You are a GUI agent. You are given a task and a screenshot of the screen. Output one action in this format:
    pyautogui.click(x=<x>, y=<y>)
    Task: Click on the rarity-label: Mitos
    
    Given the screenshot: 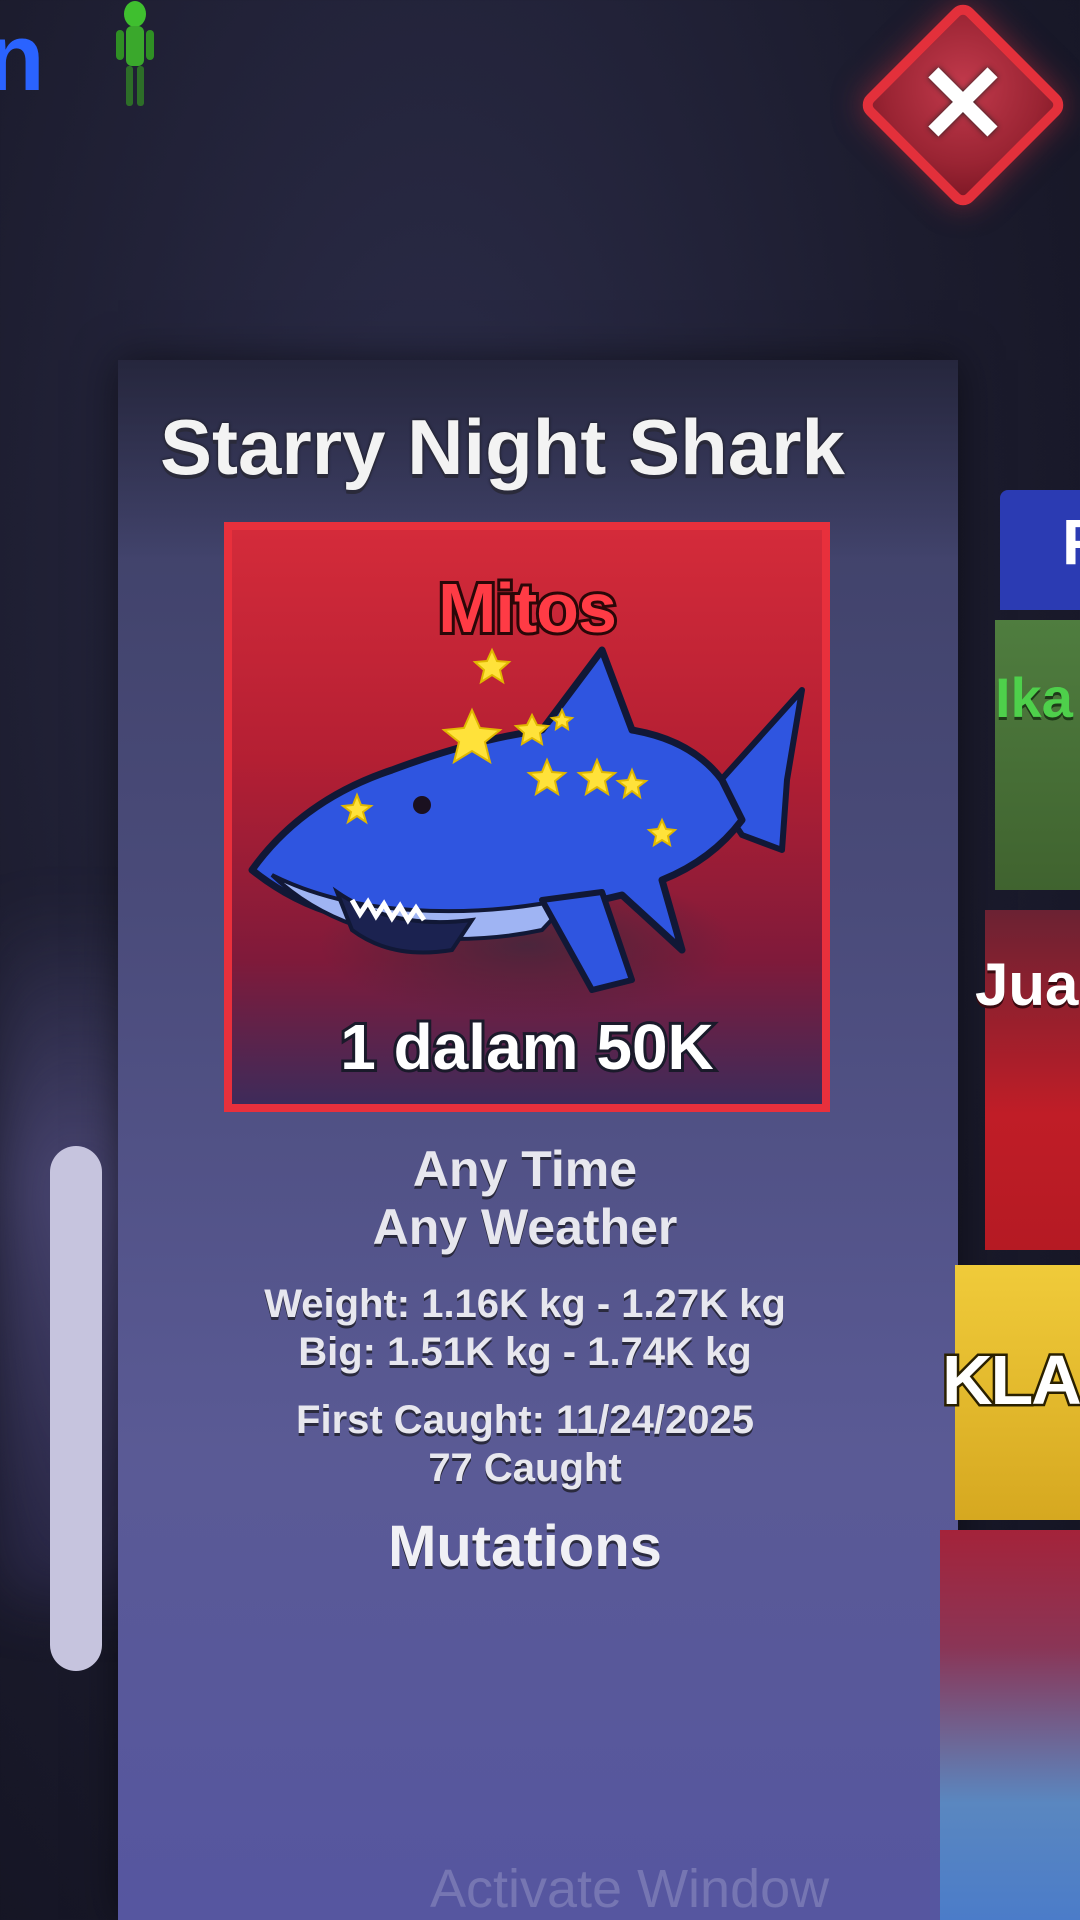 What is the action you would take?
    pyautogui.click(x=527, y=608)
    